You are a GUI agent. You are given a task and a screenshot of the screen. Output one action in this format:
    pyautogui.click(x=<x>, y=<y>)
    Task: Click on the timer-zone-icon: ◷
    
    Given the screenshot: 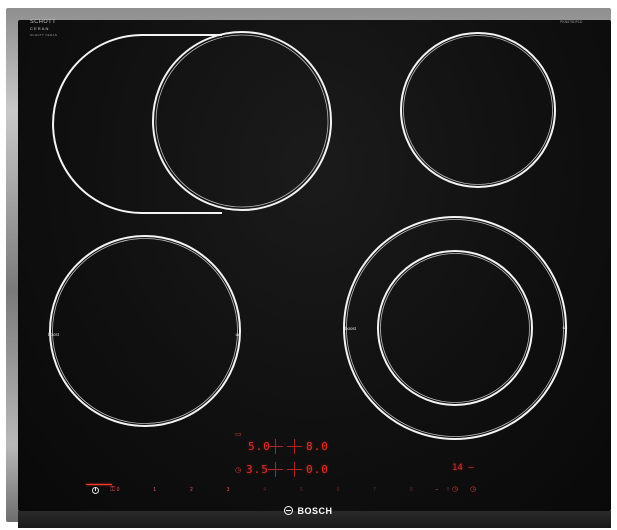 What is the action you would take?
    pyautogui.click(x=238, y=470)
    